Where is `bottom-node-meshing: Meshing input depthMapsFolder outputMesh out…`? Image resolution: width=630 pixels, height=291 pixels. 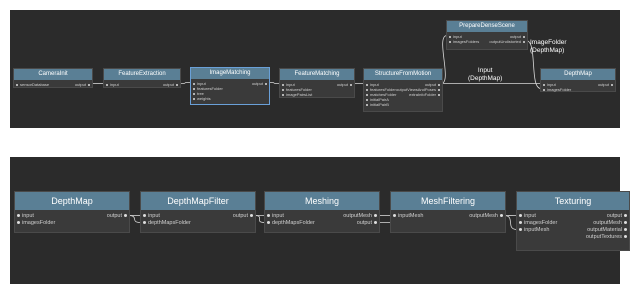 bottom-node-meshing: Meshing input depthMapsFolder outputMesh out… is located at coordinates (322, 212).